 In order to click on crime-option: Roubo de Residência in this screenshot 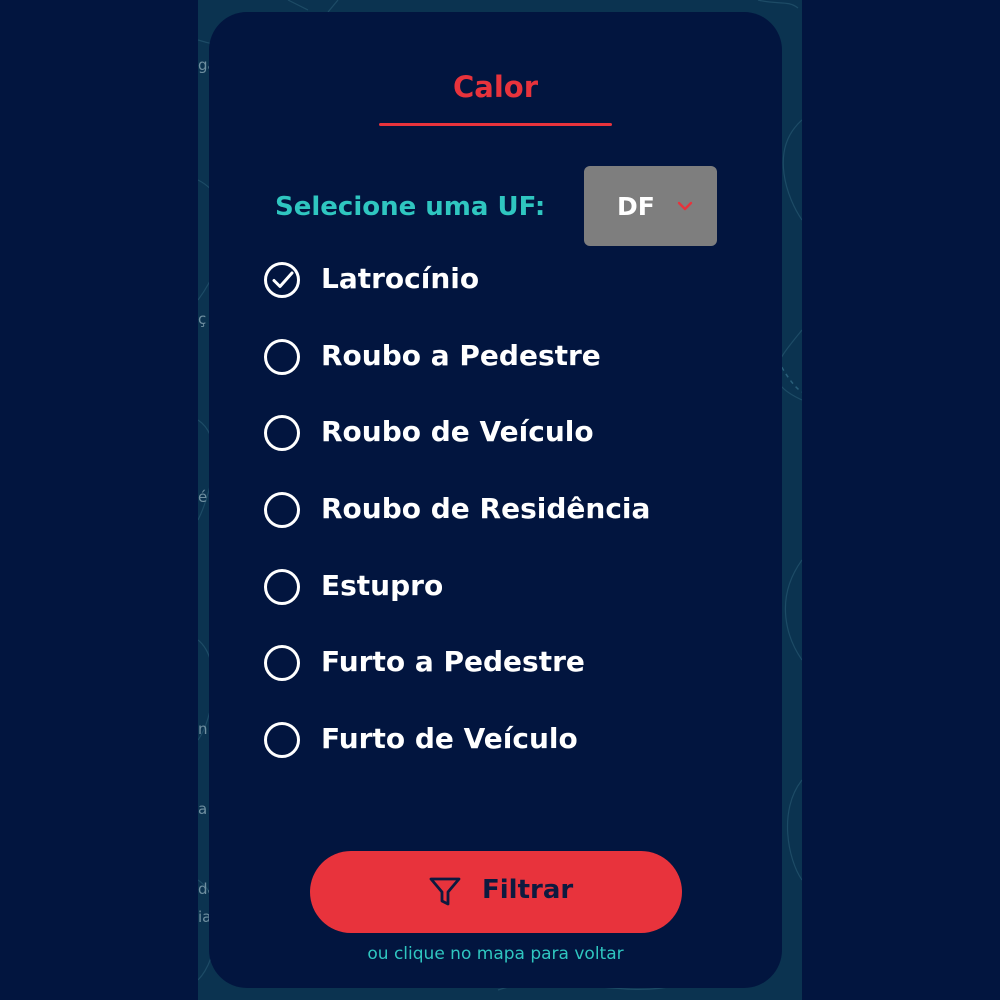, I will do `click(513, 518)`.